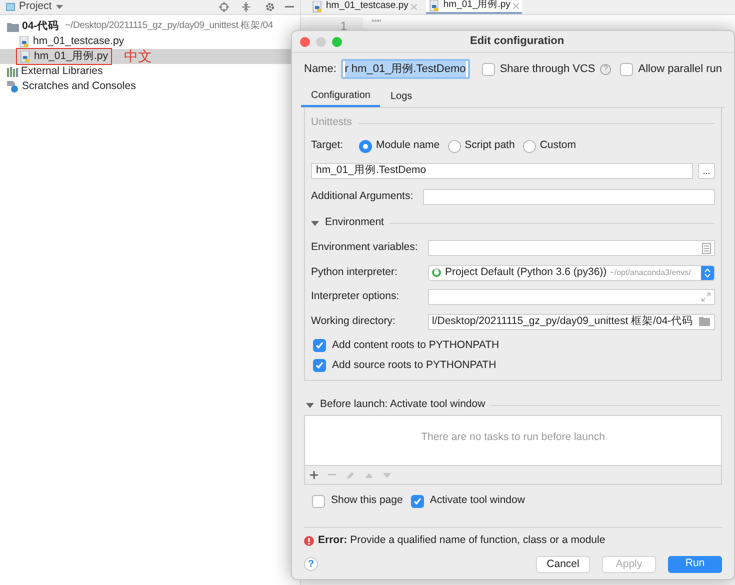  What do you see at coordinates (489, 146) in the screenshot?
I see `radio-label: Script path` at bounding box center [489, 146].